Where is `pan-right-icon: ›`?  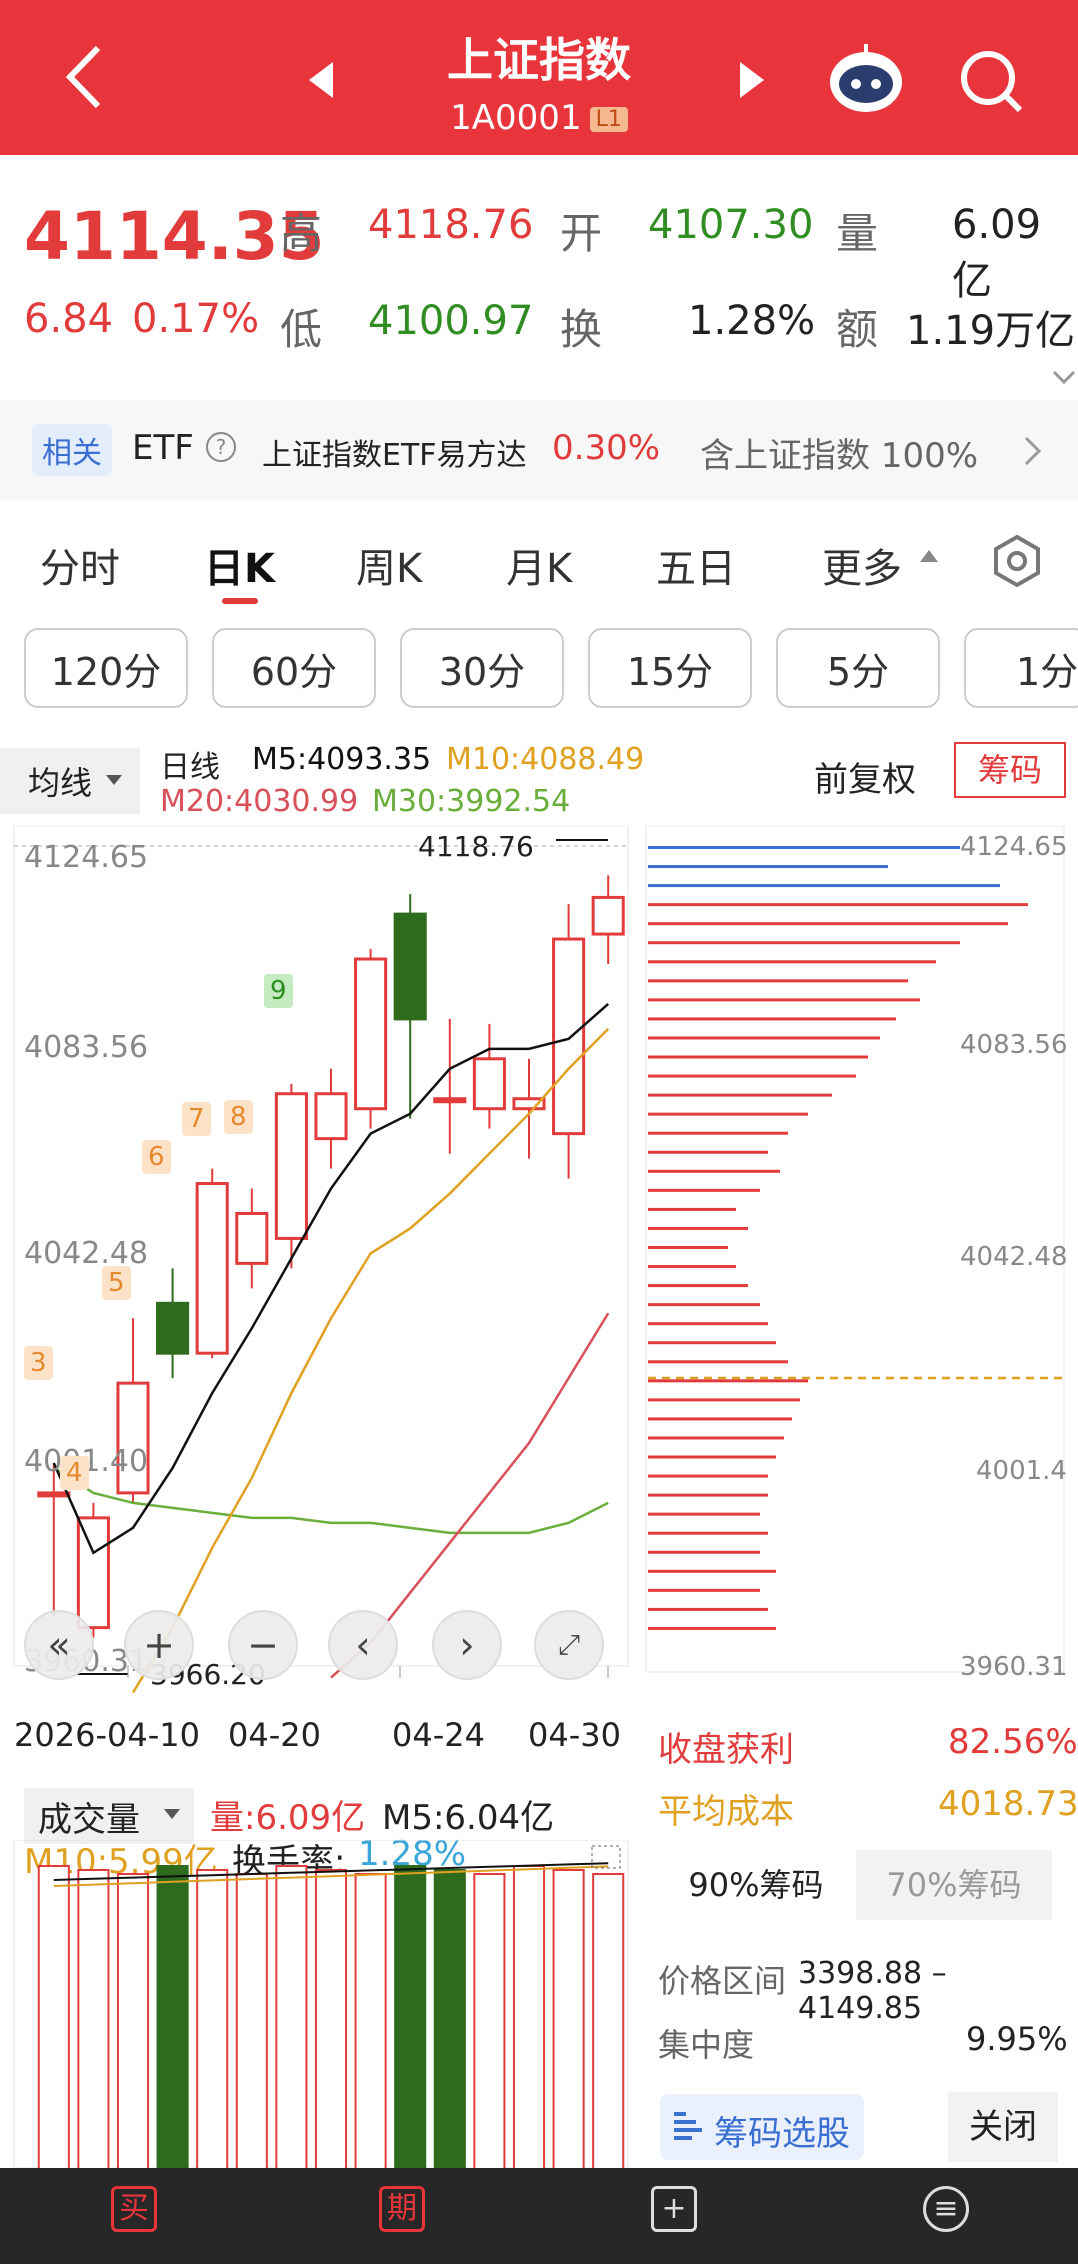 pan-right-icon: › is located at coordinates (467, 1645).